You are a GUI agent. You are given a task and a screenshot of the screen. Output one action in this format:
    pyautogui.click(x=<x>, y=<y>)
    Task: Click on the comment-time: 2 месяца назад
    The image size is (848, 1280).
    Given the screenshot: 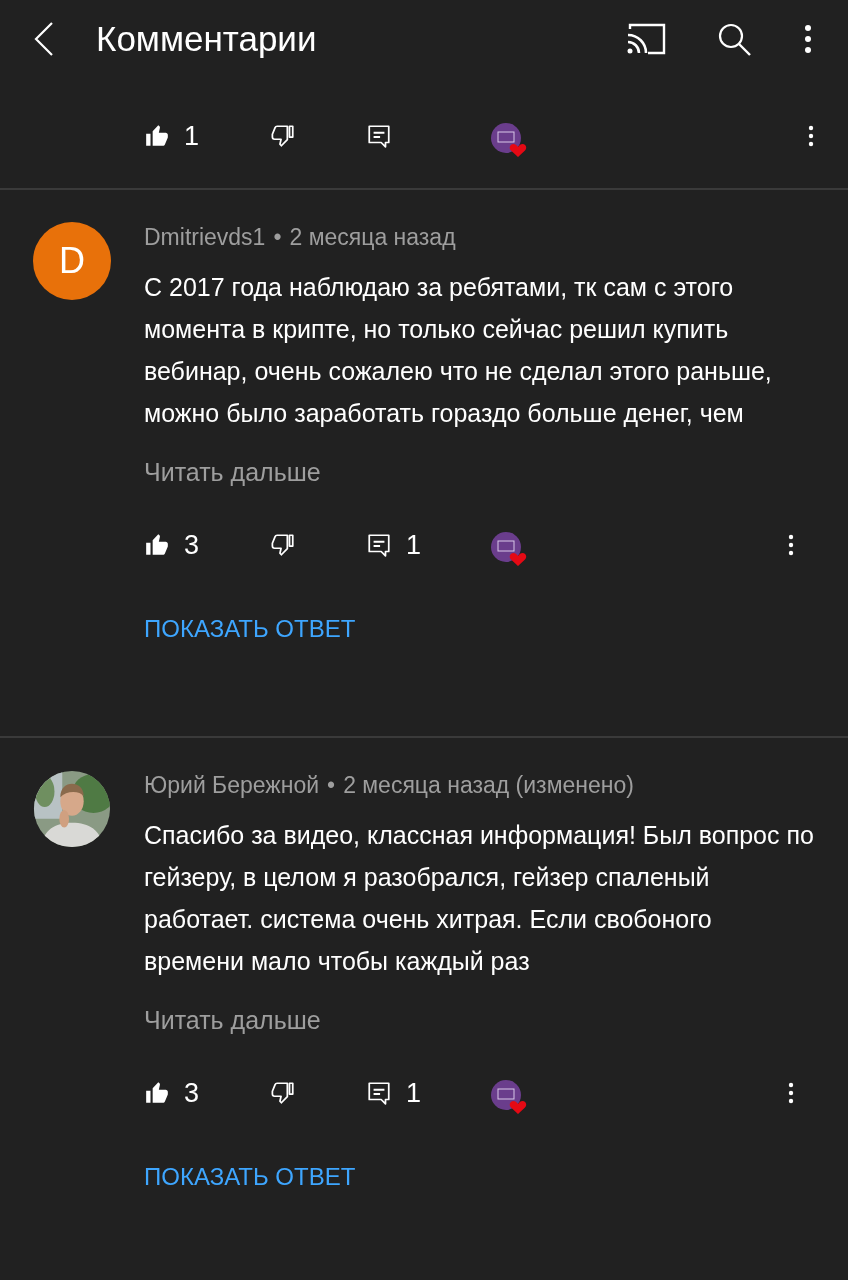 What is the action you would take?
    pyautogui.click(x=372, y=237)
    